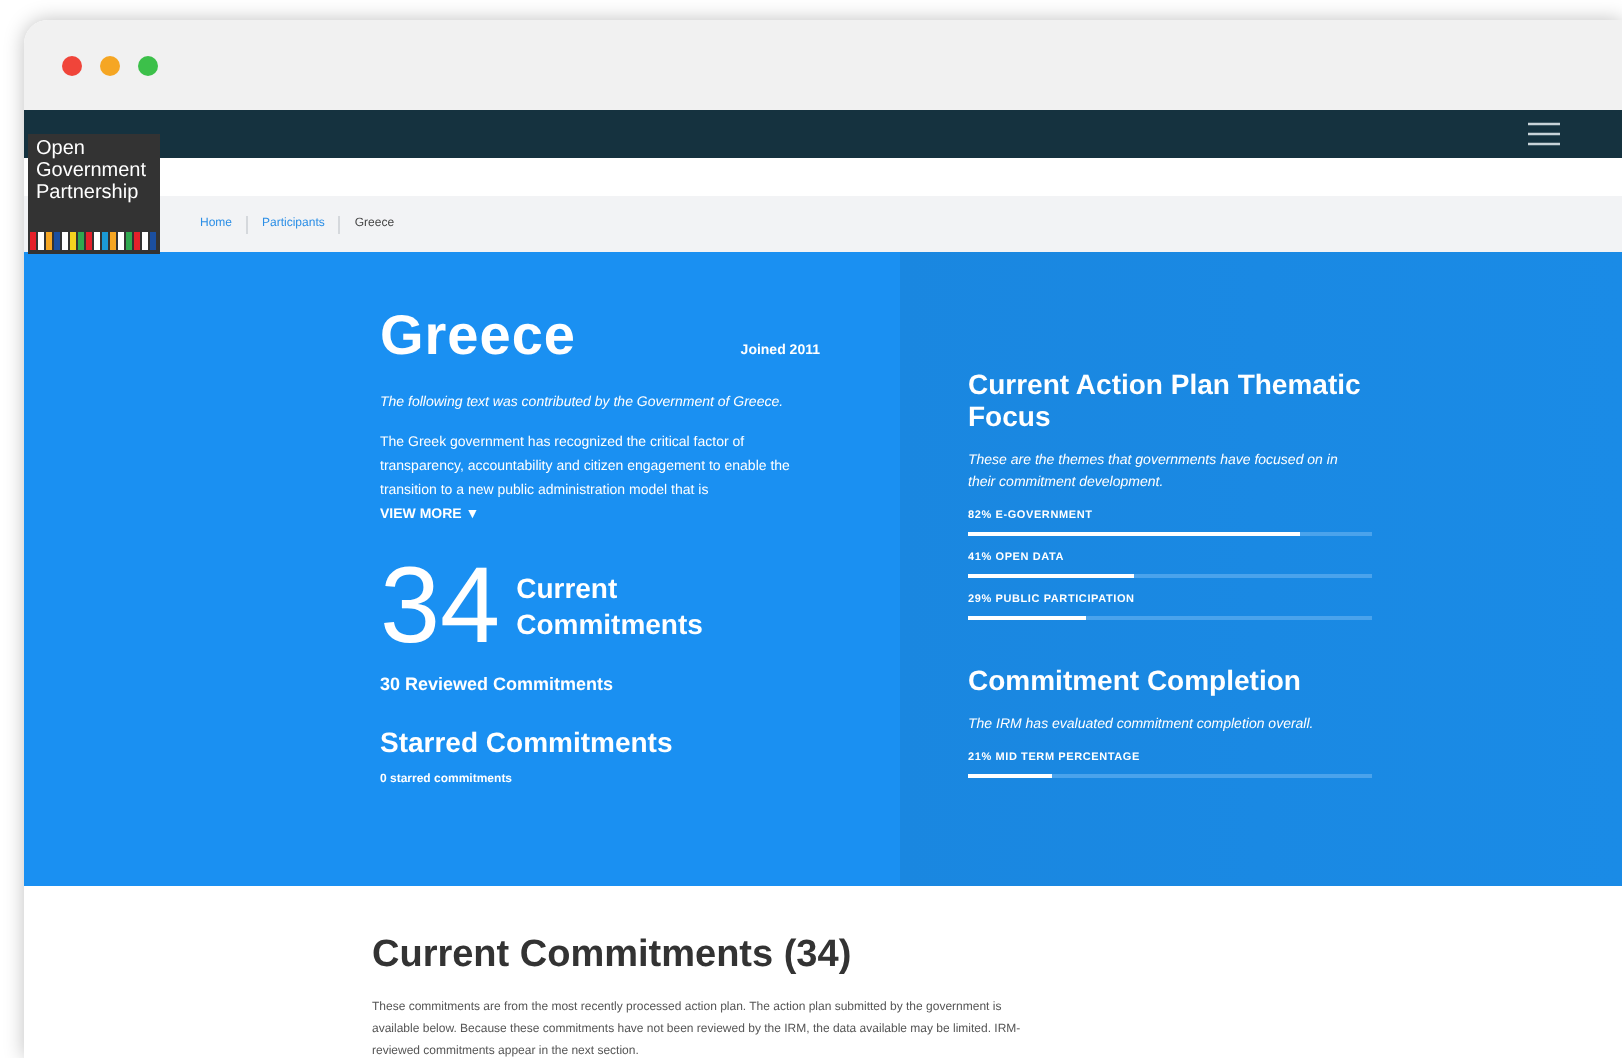 Image resolution: width=1622 pixels, height=1058 pixels. What do you see at coordinates (72, 65) in the screenshot?
I see `close-dot-icon` at bounding box center [72, 65].